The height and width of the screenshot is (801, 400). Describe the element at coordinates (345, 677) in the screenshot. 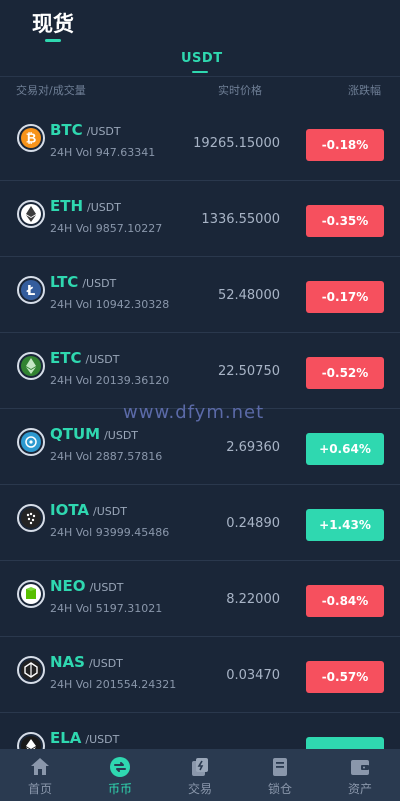

I see `change-badge: -0.57%` at that location.